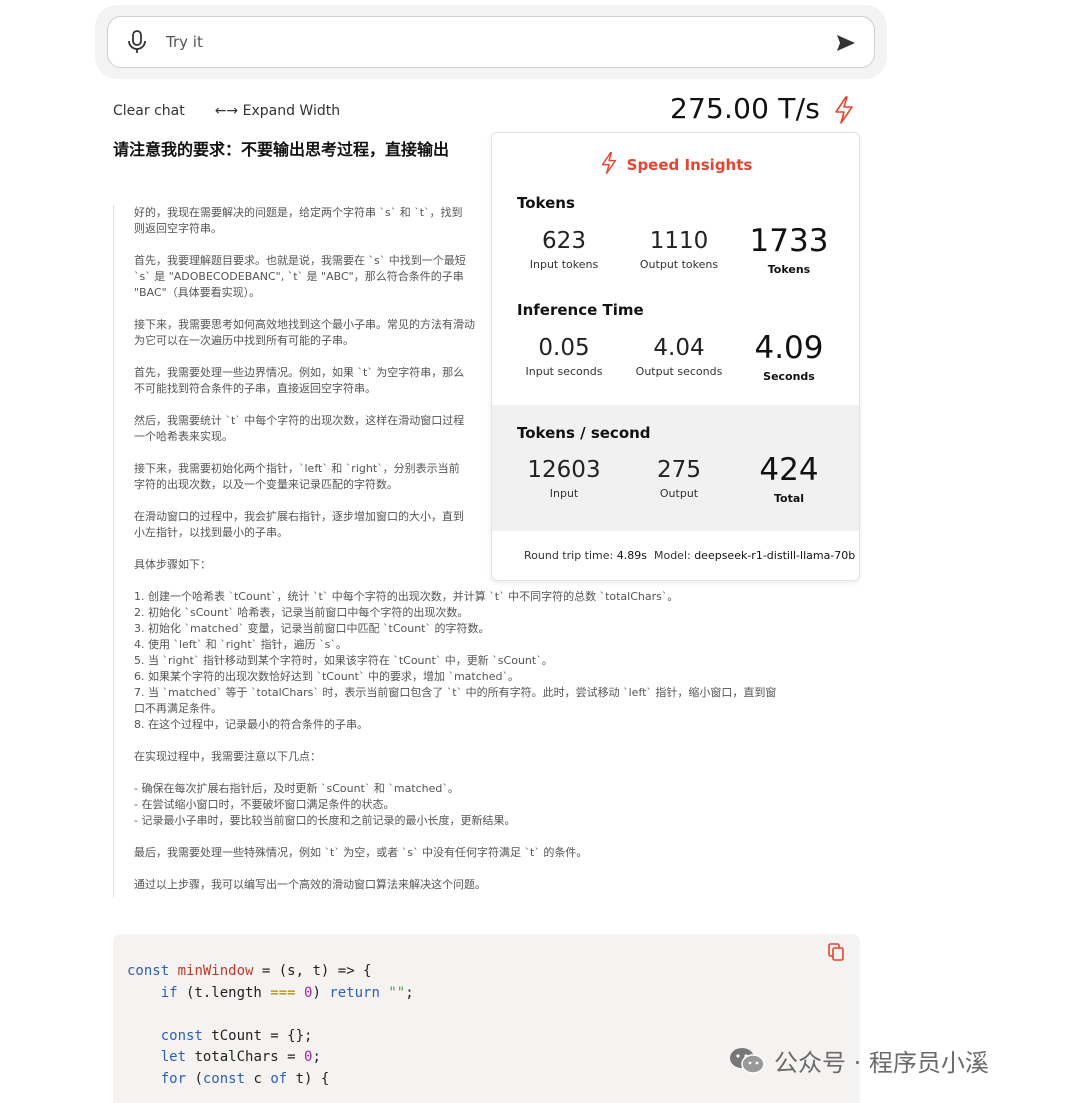 Image resolution: width=1080 pixels, height=1103 pixels. Describe the element at coordinates (301, 612) in the screenshot. I see `step-item: 2. 初始化 `sCount` 哈希表，记录当前窗口中每个字符的出现次数。` at that location.